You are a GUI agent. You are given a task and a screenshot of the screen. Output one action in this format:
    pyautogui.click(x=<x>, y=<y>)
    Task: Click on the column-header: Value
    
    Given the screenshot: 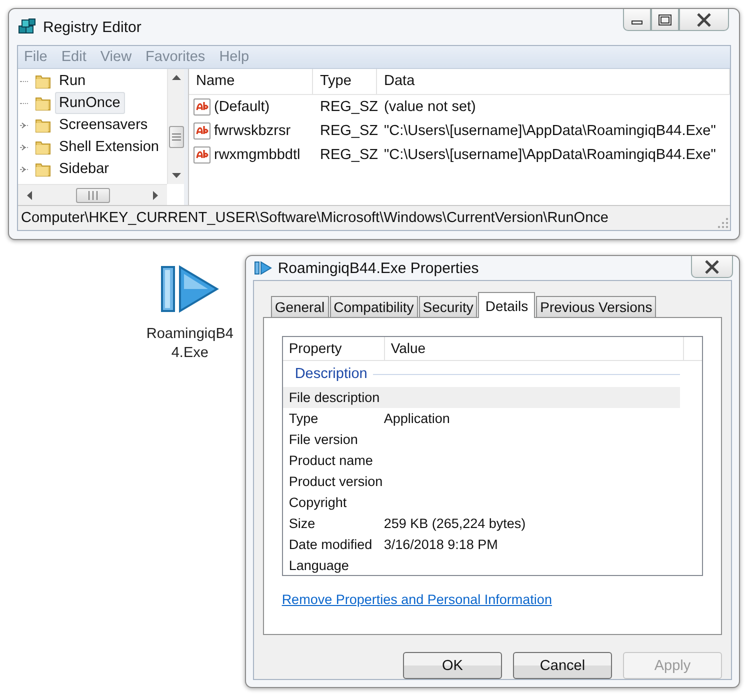 What is the action you would take?
    pyautogui.click(x=534, y=348)
    